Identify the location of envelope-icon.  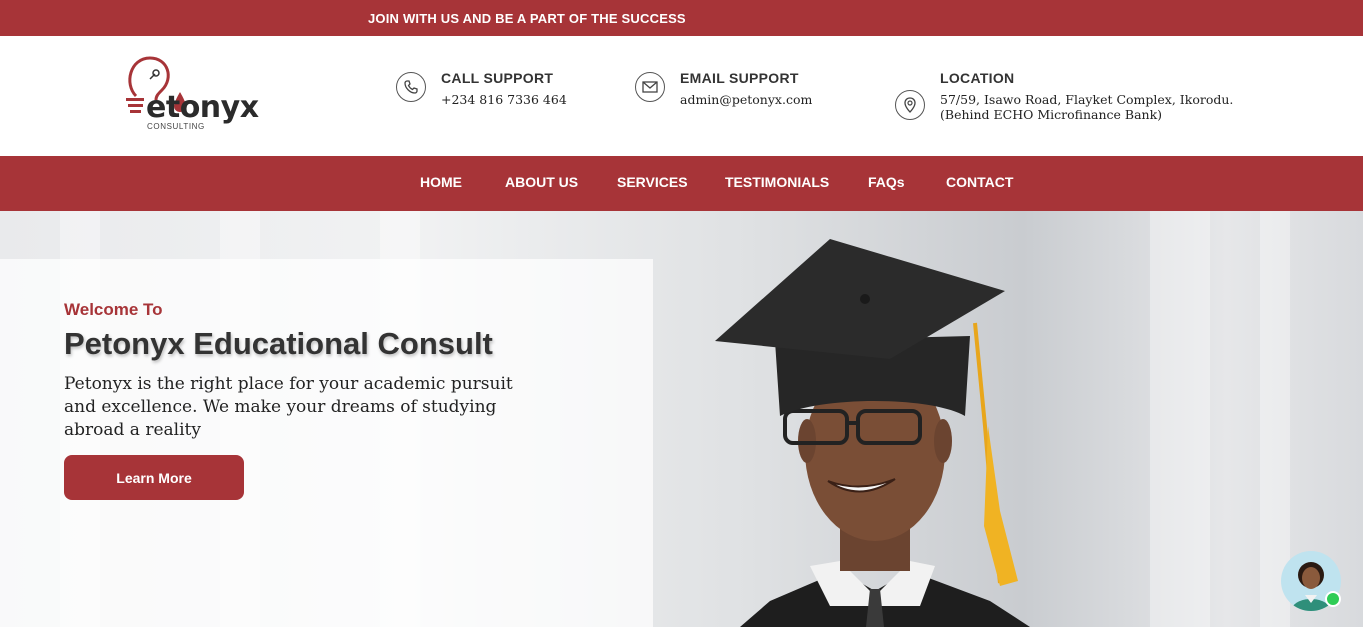
(650, 87).